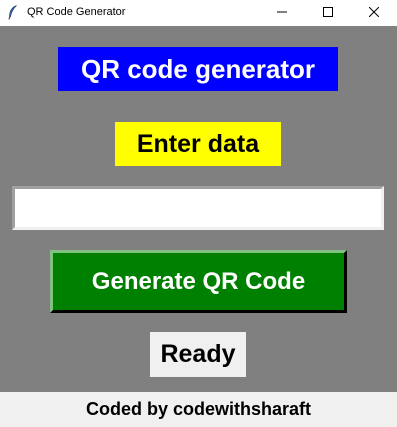  I want to click on data-input, so click(198, 208).